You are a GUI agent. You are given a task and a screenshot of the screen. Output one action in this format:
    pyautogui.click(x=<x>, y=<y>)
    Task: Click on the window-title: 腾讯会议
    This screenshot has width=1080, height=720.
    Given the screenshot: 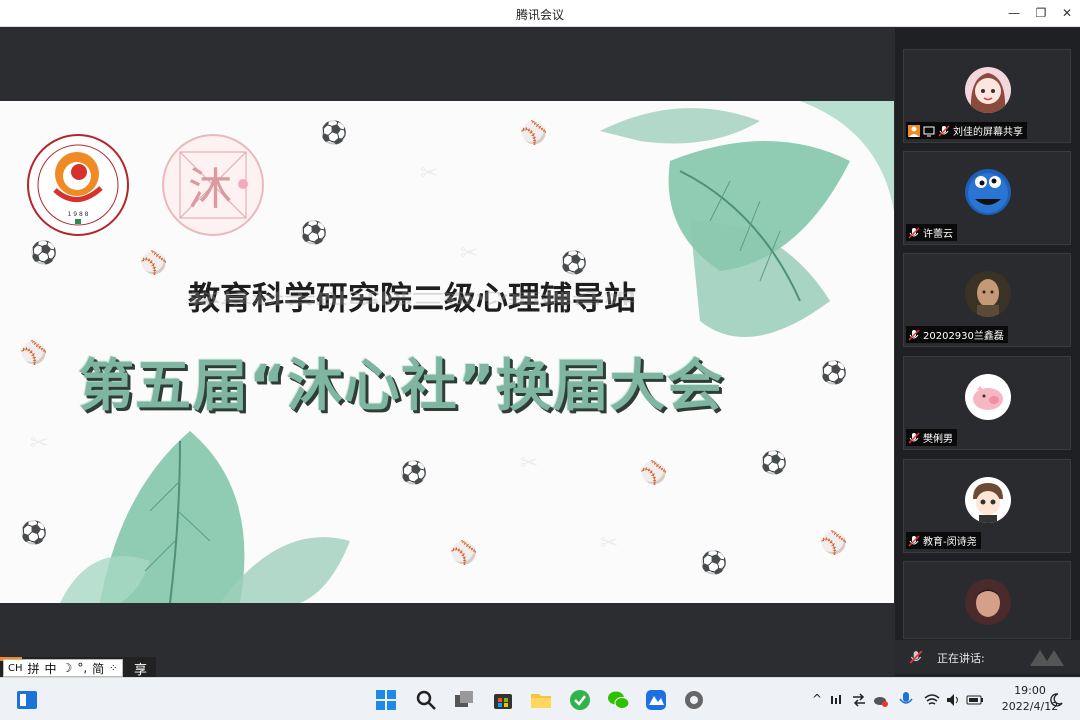 What is the action you would take?
    pyautogui.click(x=539, y=15)
    